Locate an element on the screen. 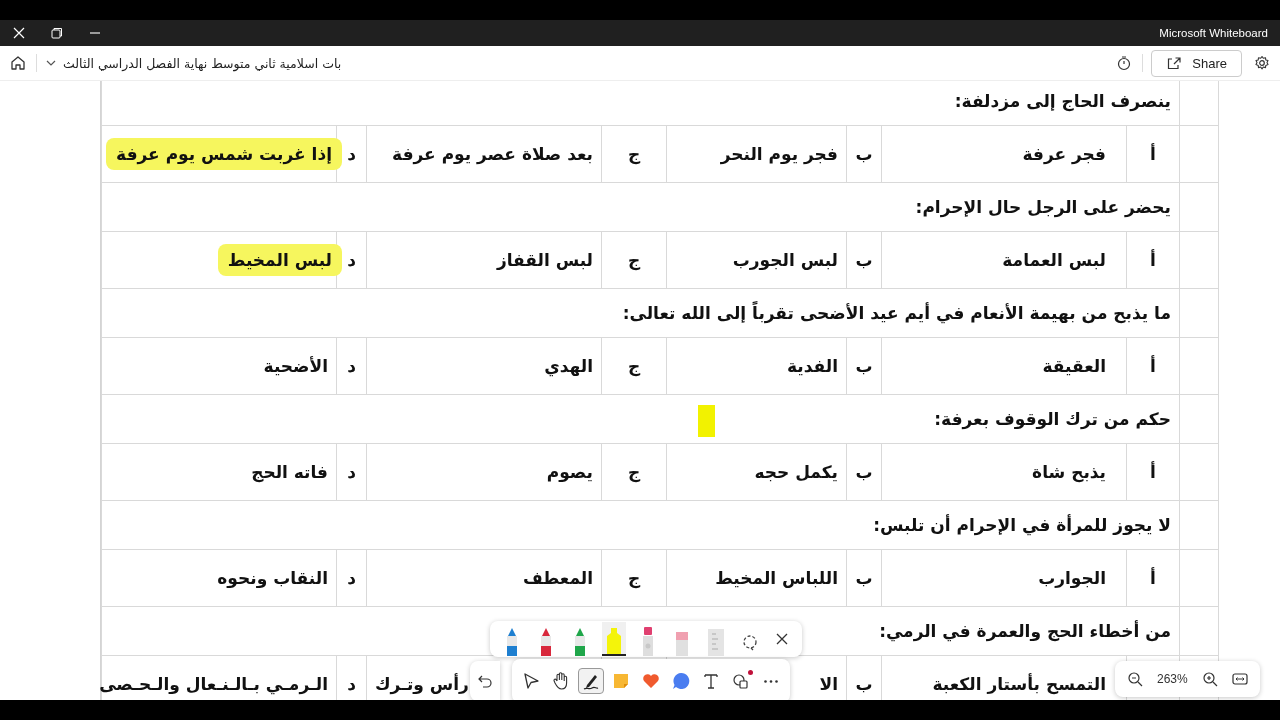 The width and height of the screenshot is (1280, 720). ruler-icon is located at coordinates (716, 641).